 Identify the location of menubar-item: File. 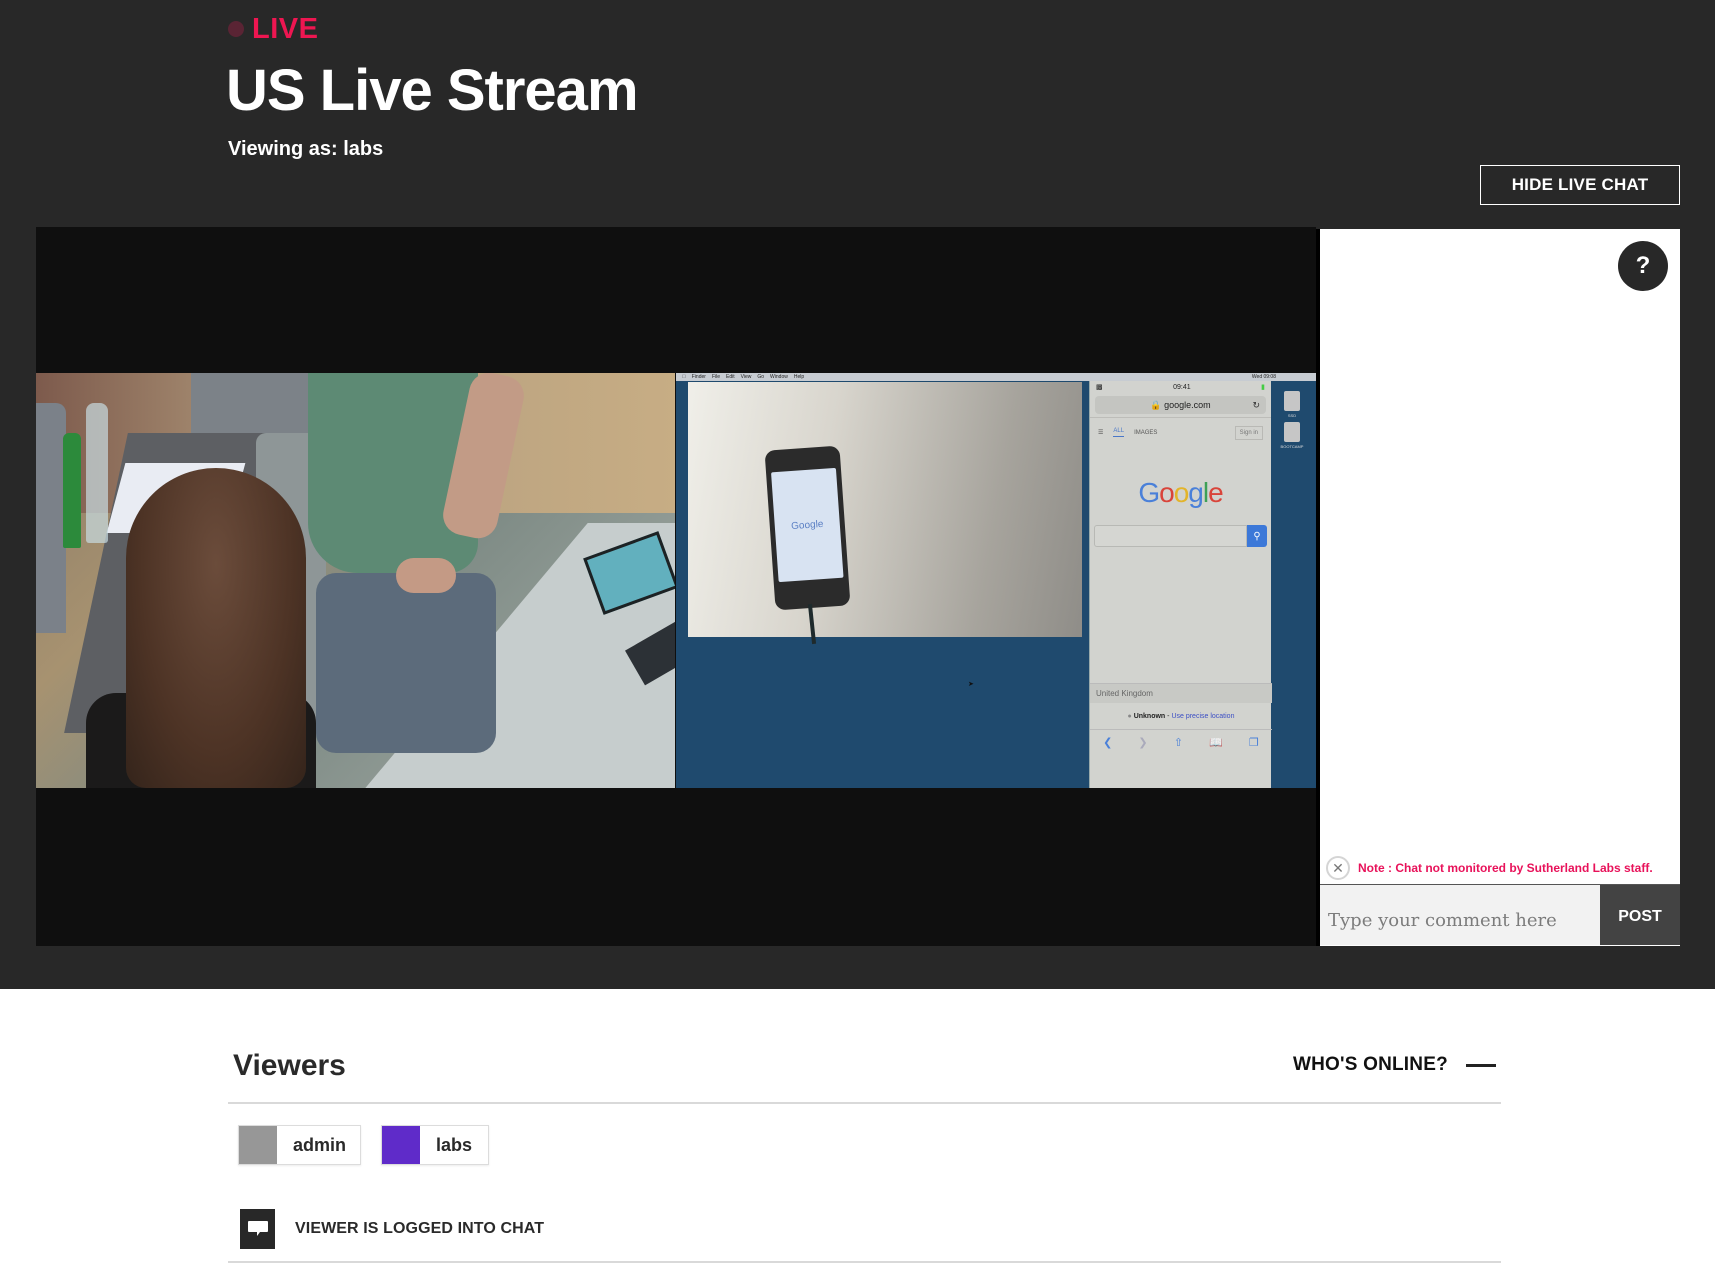
(714, 377).